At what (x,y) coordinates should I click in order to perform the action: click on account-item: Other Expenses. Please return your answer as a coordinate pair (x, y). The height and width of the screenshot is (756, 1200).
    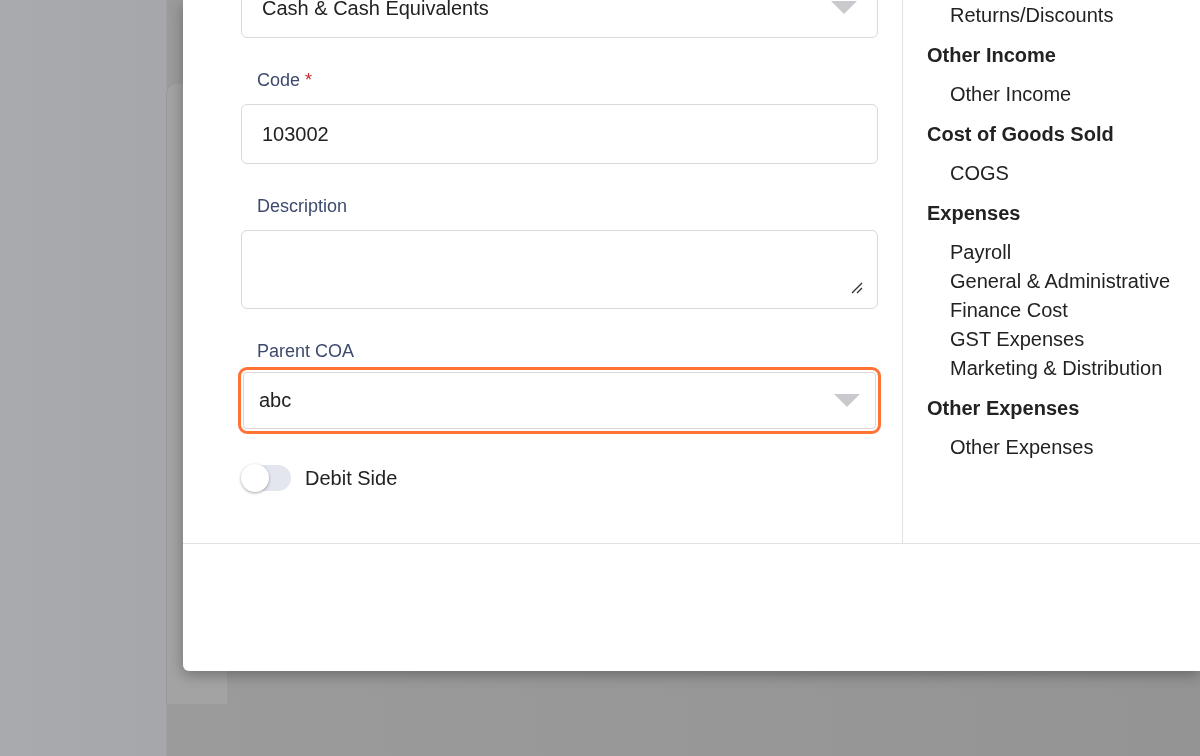
    Looking at the image, I should click on (1063, 447).